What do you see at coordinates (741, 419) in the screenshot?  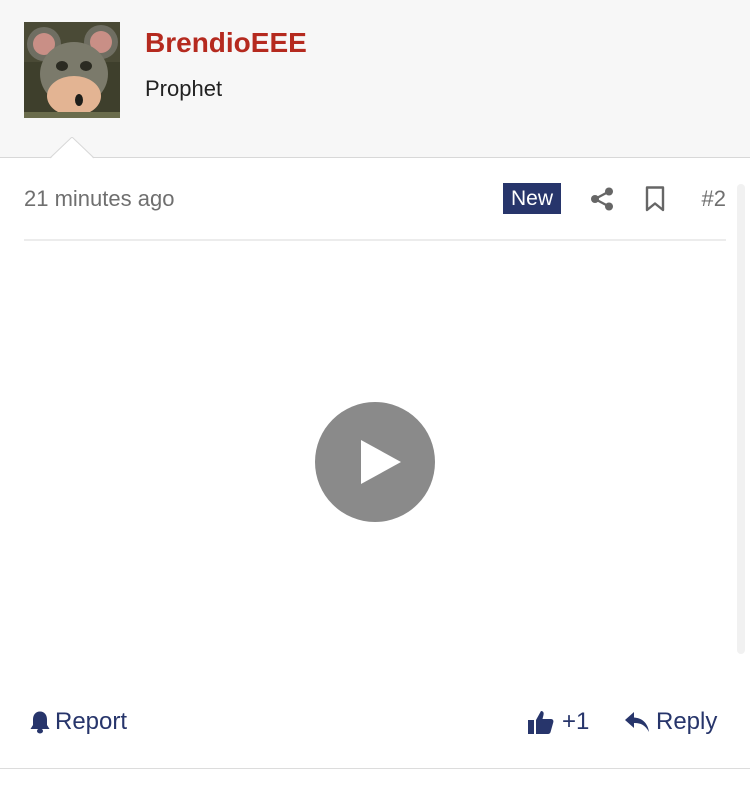 I see `scrollbar` at bounding box center [741, 419].